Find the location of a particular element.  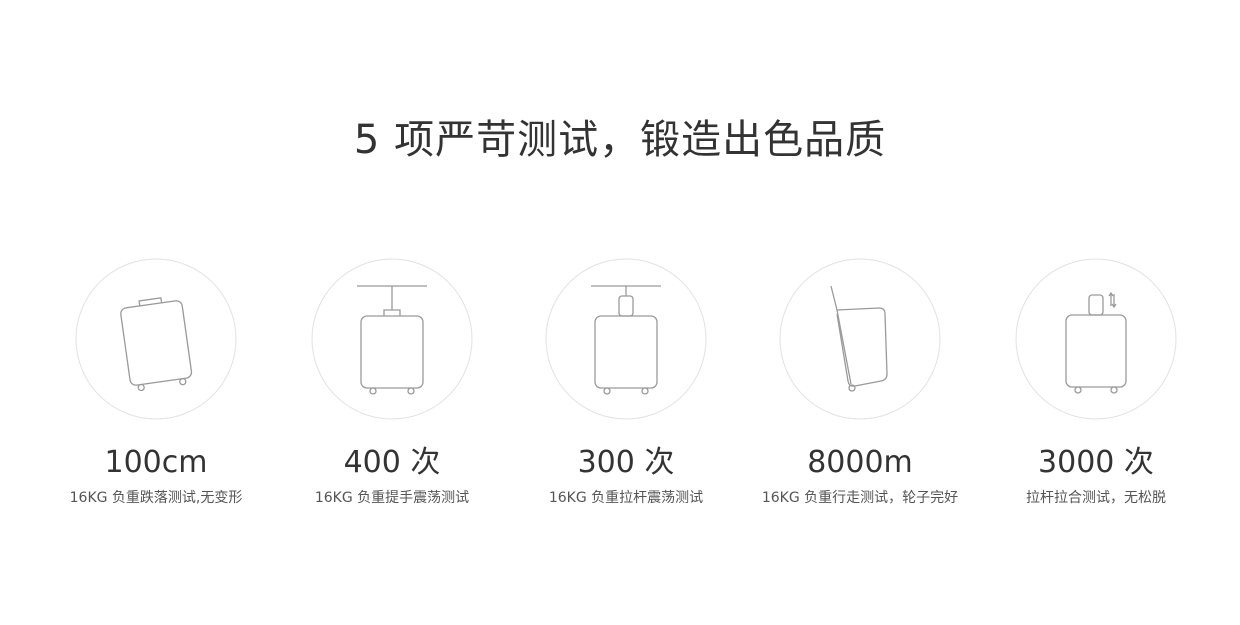

feature-trolley-test: 300 次 16KG 负重拉杆震荡测试 is located at coordinates (626, 388).